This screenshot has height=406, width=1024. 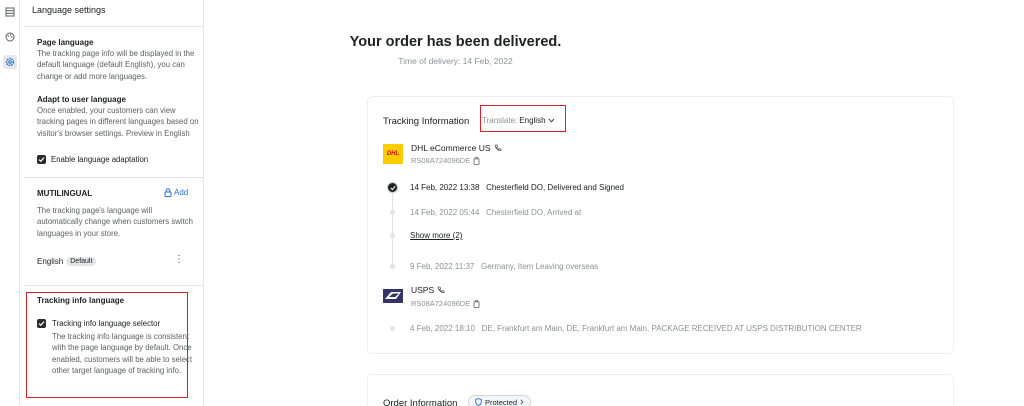 What do you see at coordinates (522, 402) in the screenshot?
I see `chevron-right-icon` at bounding box center [522, 402].